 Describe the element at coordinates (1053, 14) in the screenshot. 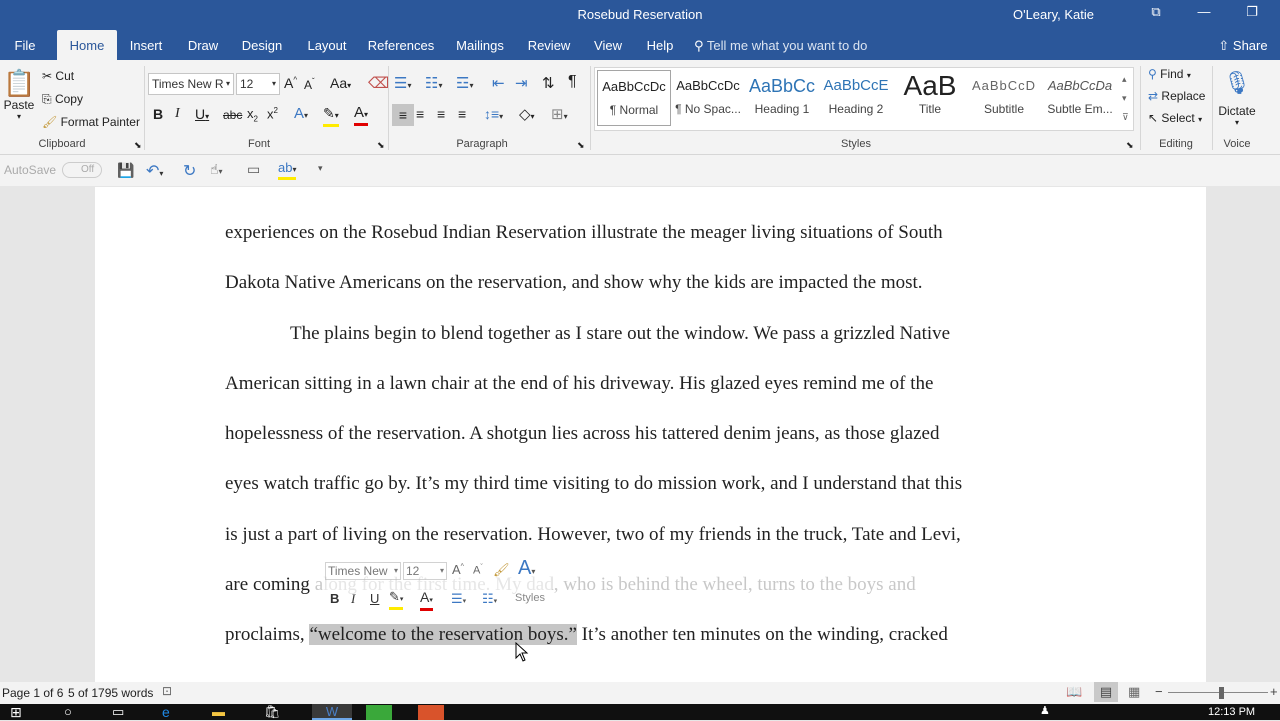

I see `user-name: O'Leary, Katie` at that location.